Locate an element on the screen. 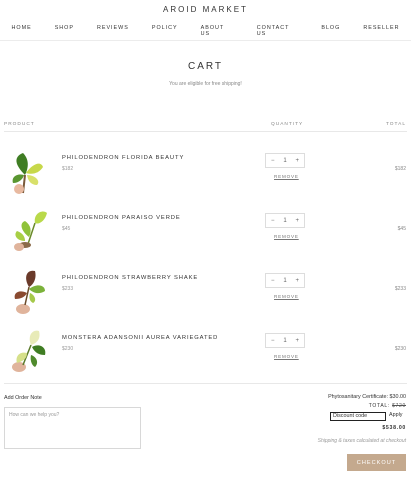  page-title: CART is located at coordinates (205, 66).